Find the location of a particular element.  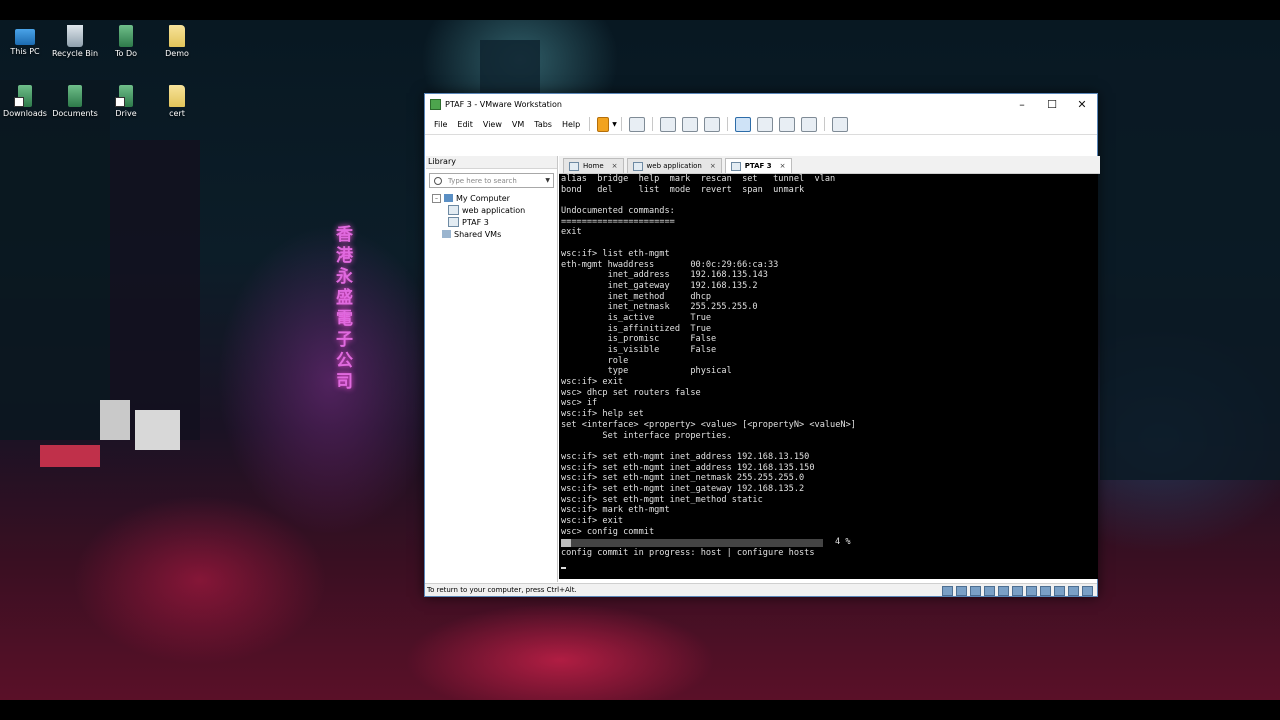

printer-icon is located at coordinates (1059, 591).